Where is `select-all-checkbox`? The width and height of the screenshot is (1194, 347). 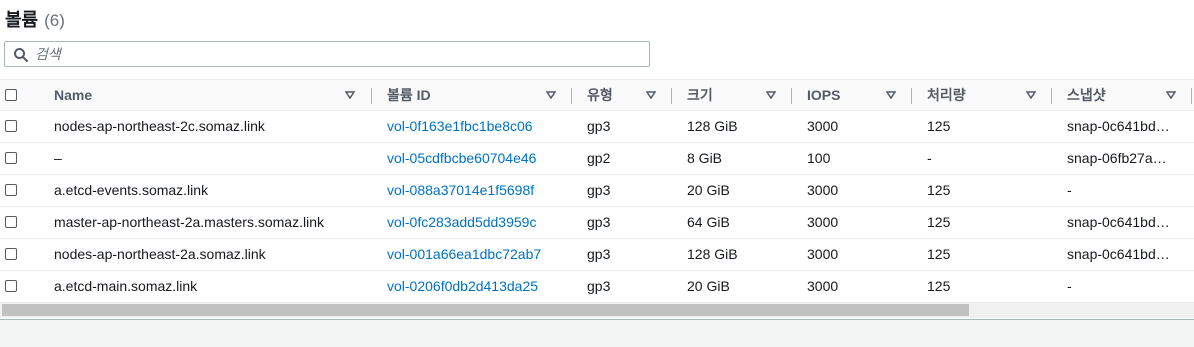 select-all-checkbox is located at coordinates (11, 95).